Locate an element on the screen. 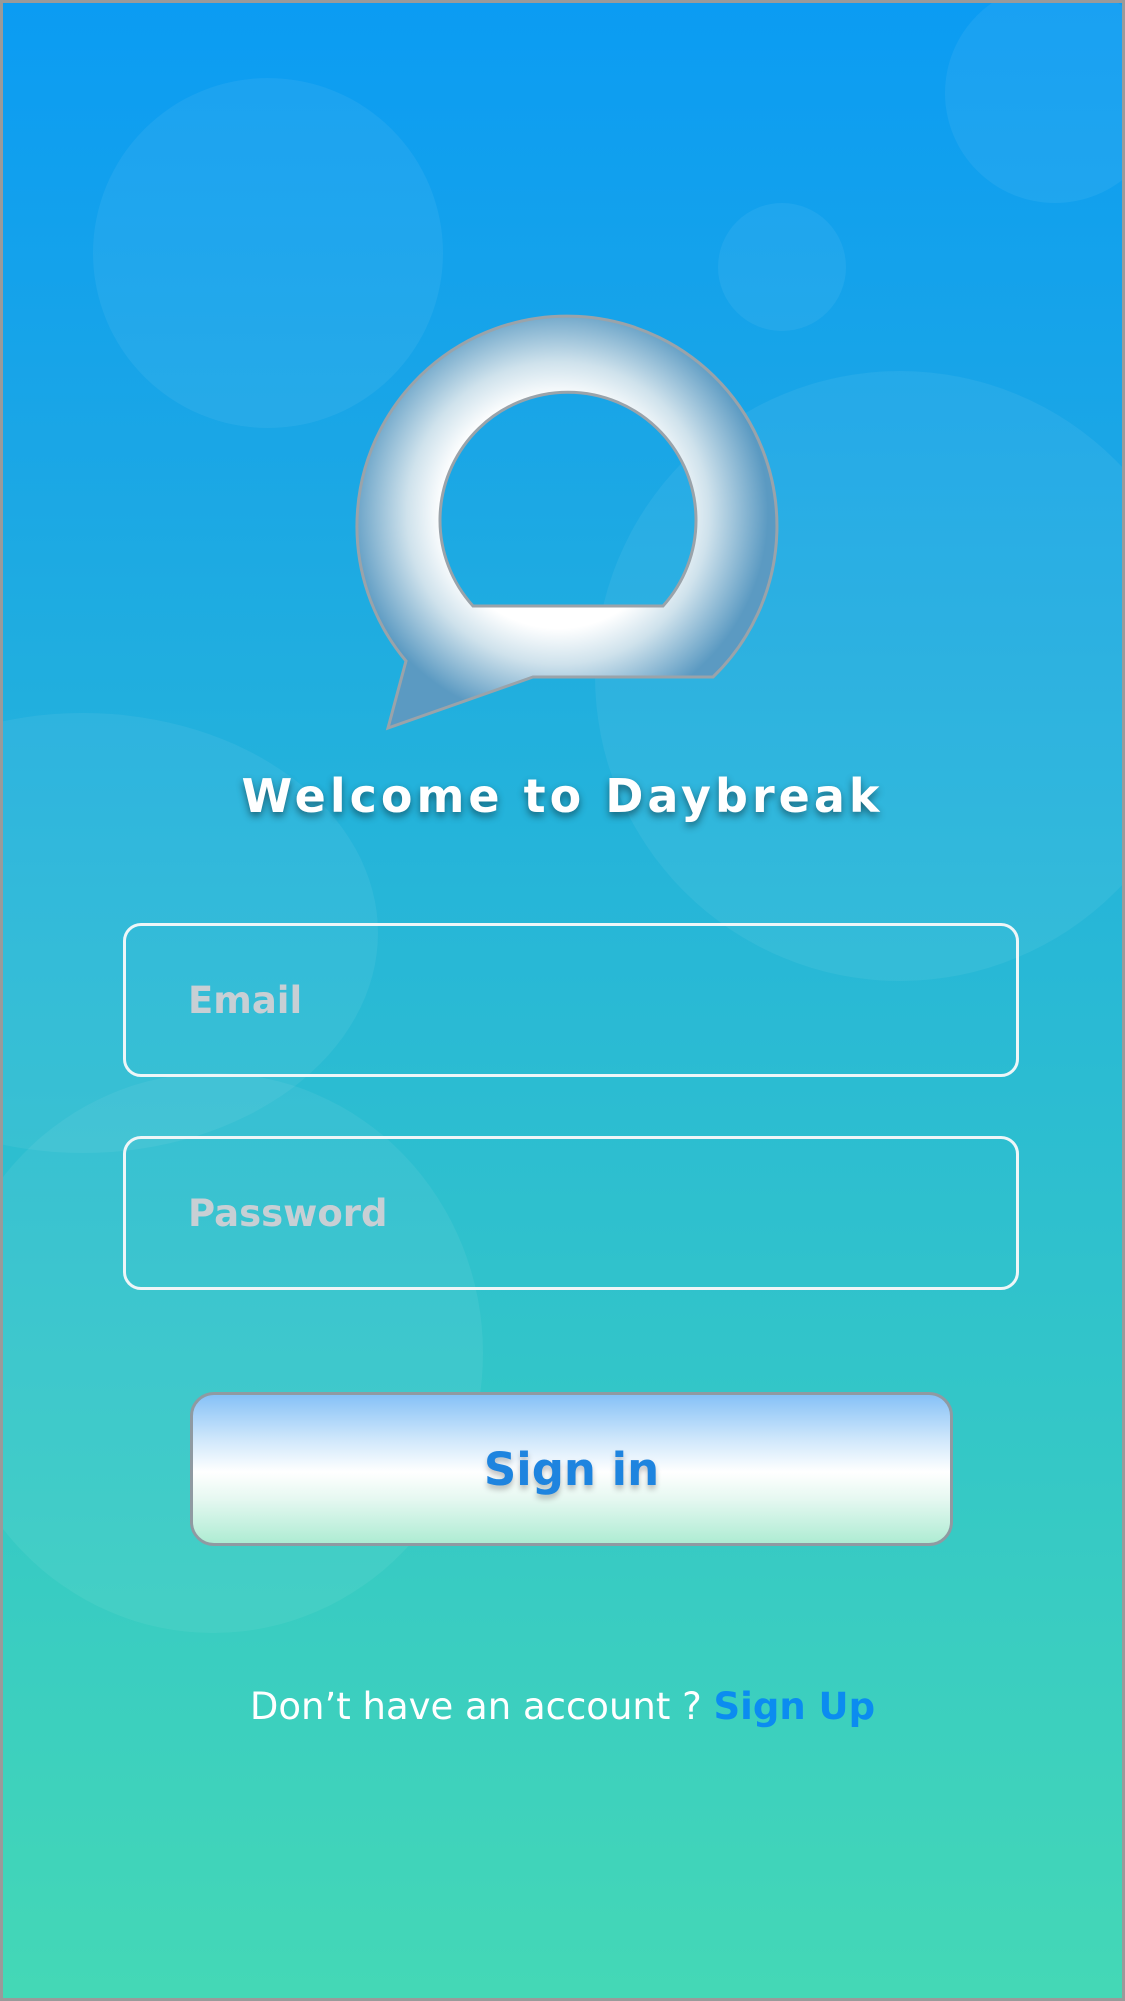 The image size is (1125, 2001). signup-prompt-text: Don’t have an account ? is located at coordinates (475, 1706).